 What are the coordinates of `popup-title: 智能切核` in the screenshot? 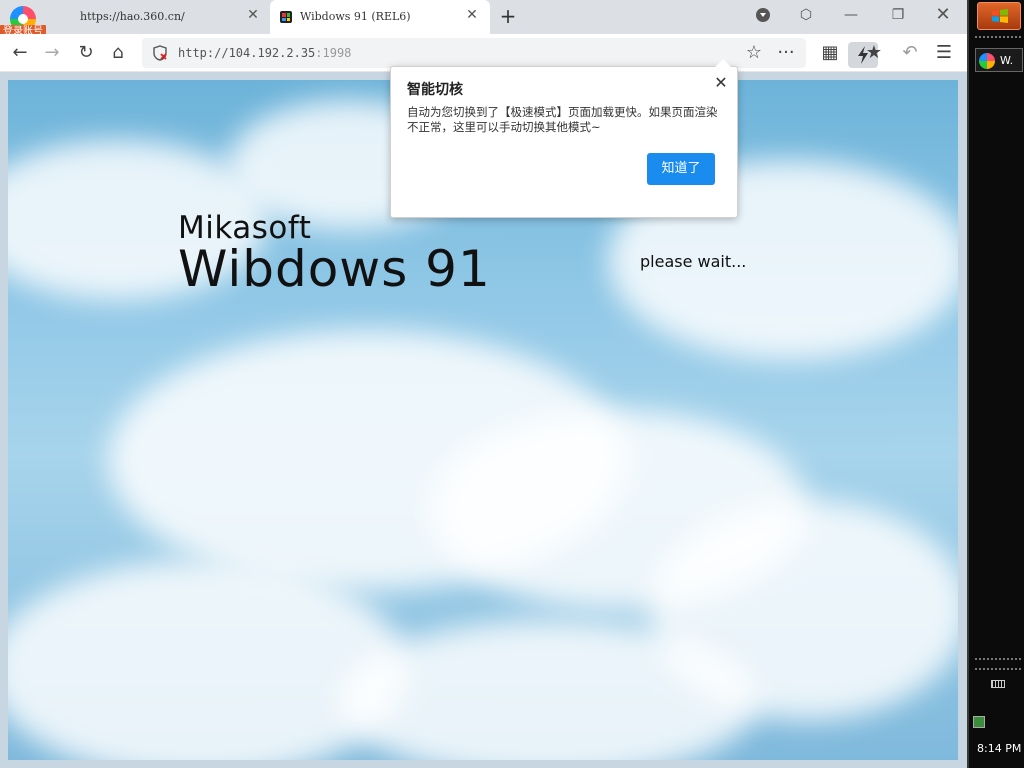 It's located at (435, 90).